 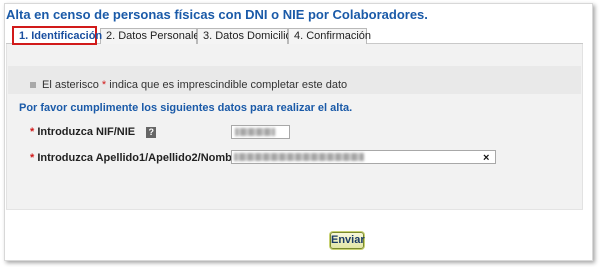 What do you see at coordinates (32, 158) in the screenshot?
I see `nombre-required-asterisk: *` at bounding box center [32, 158].